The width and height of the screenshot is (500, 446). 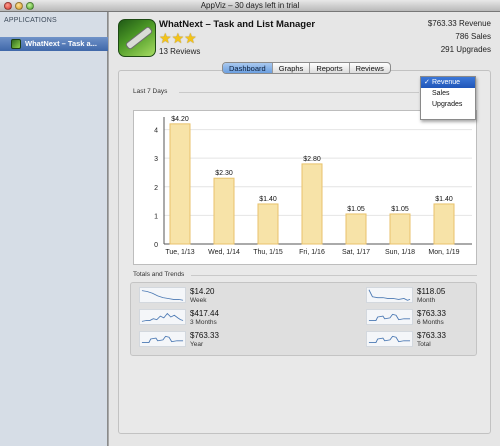 What do you see at coordinates (248, 68) in the screenshot?
I see `tab-dashboard: Dashboard` at bounding box center [248, 68].